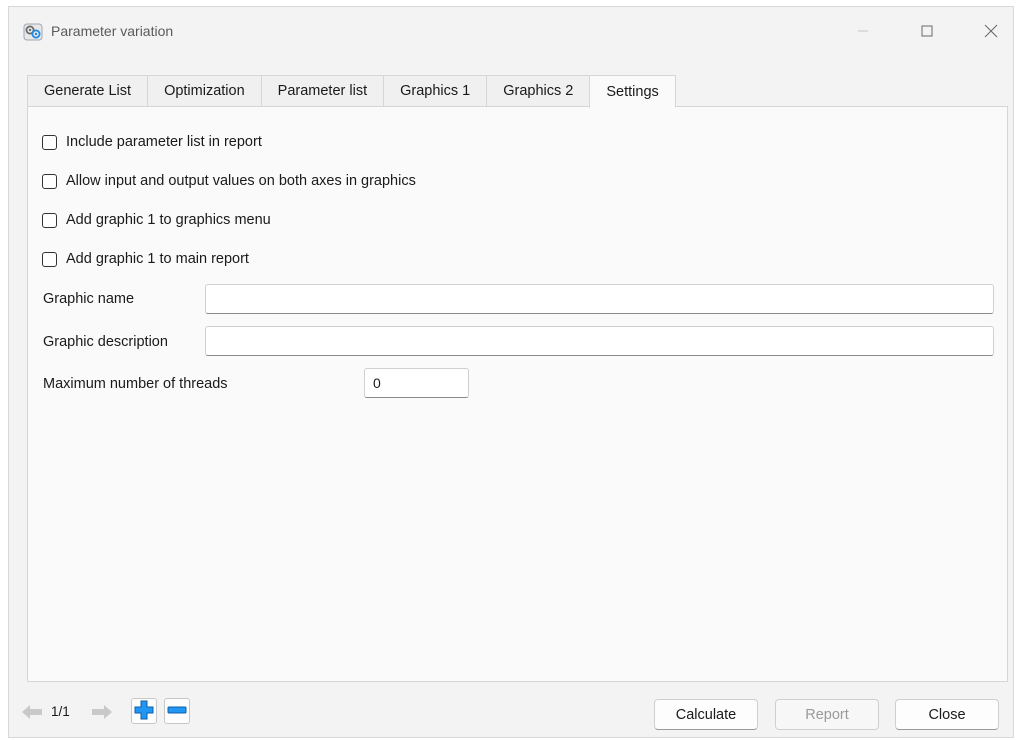 The width and height of the screenshot is (1016, 740). What do you see at coordinates (538, 91) in the screenshot?
I see `tab-graphics-2: Graphics 2` at bounding box center [538, 91].